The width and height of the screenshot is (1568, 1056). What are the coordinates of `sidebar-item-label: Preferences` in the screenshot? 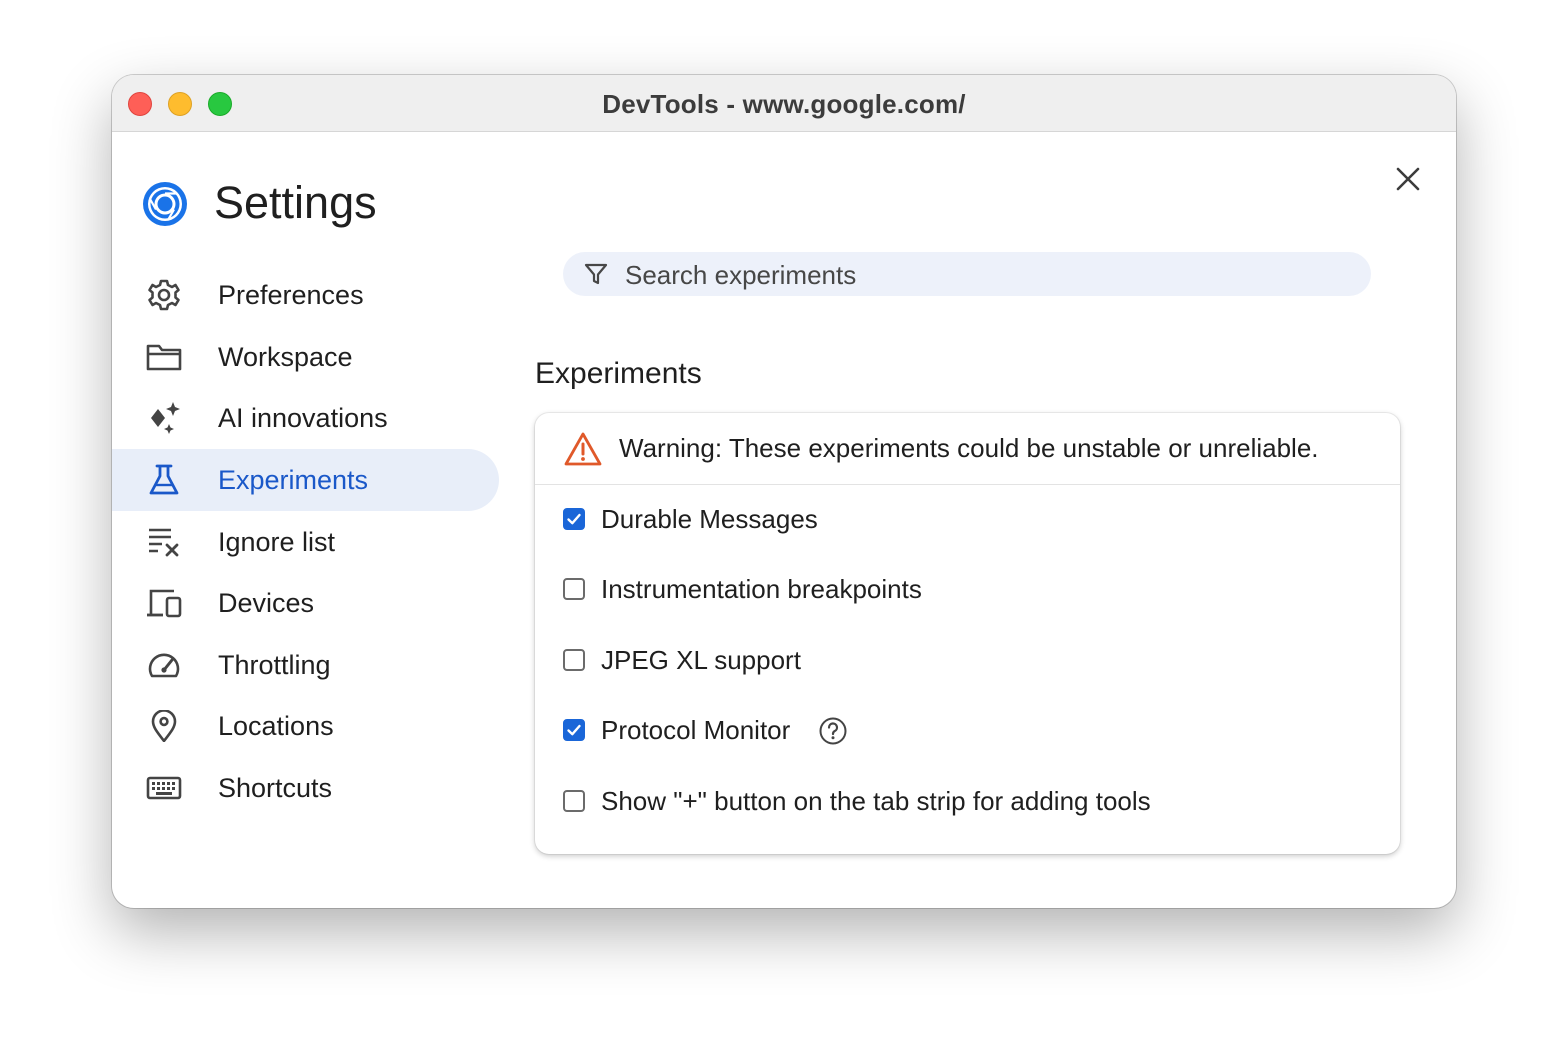 It's located at (291, 295).